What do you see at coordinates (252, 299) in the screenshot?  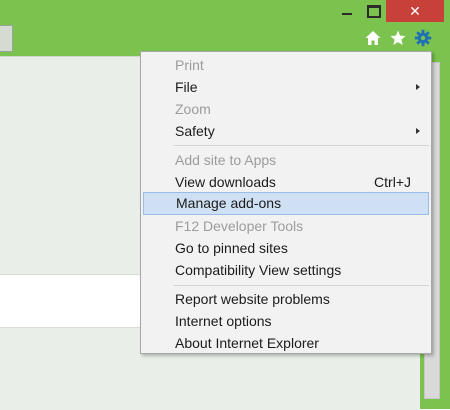 I see `menu-item-label: Report website problems` at bounding box center [252, 299].